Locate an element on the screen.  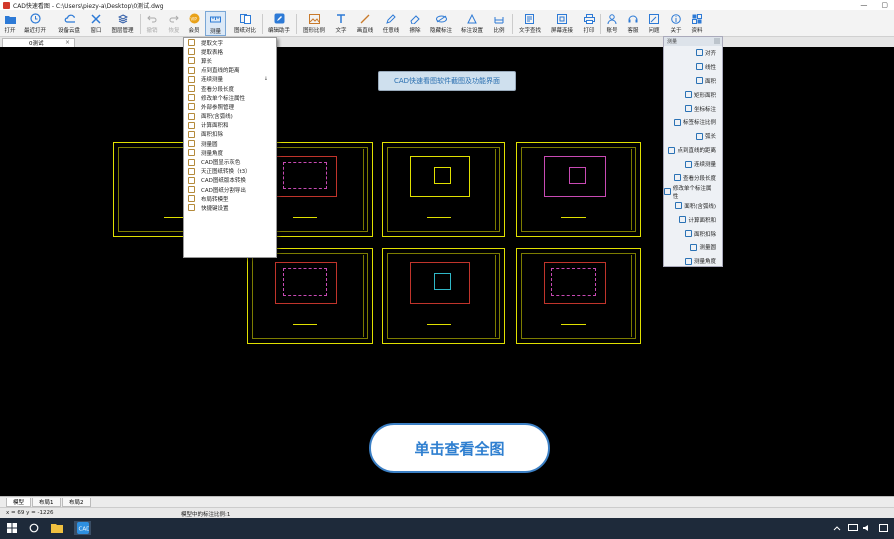
text-button: 文字 is located at coordinates (341, 23).